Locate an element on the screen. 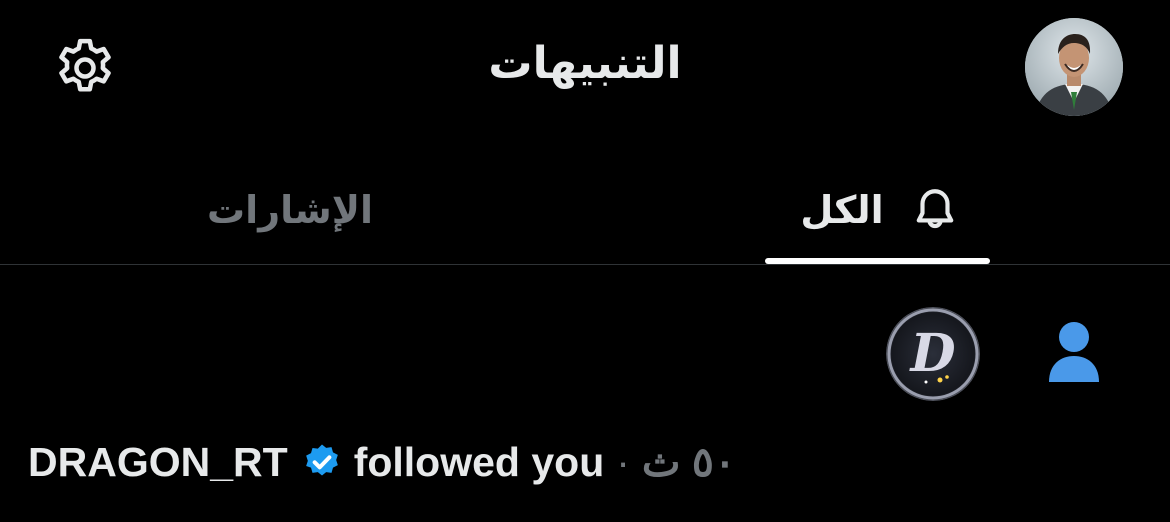 The height and width of the screenshot is (522, 1170). dragon-avatar-image: D is located at coordinates (933, 354).